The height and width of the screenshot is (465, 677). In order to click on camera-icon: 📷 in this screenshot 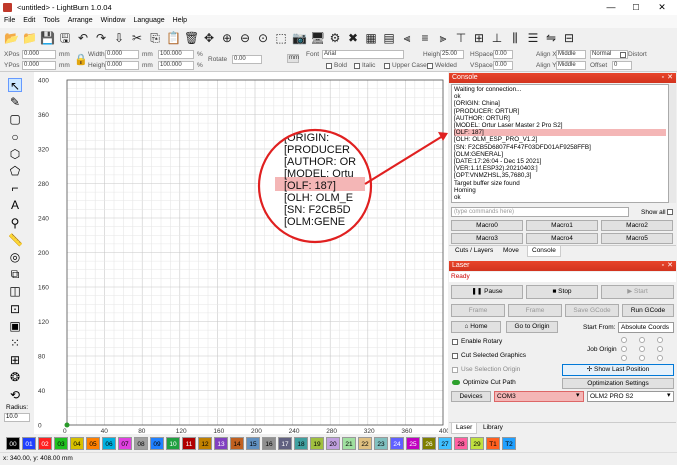, I will do `click(299, 38)`.